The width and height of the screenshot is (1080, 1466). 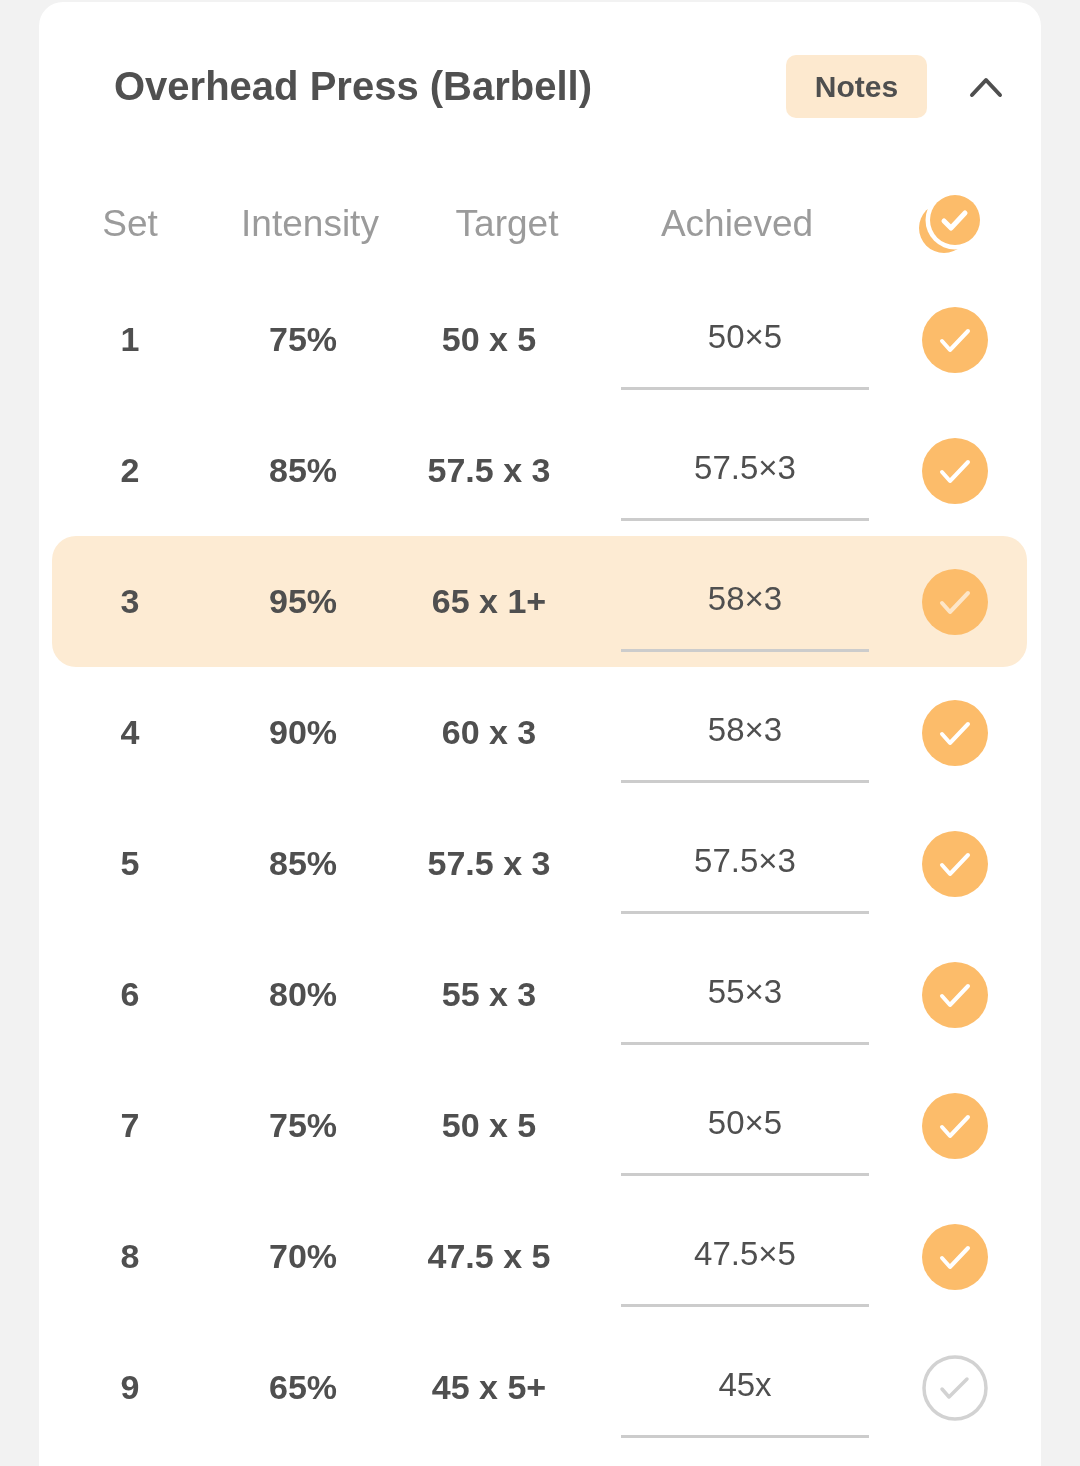 I want to click on column-header: Set, so click(x=130, y=224).